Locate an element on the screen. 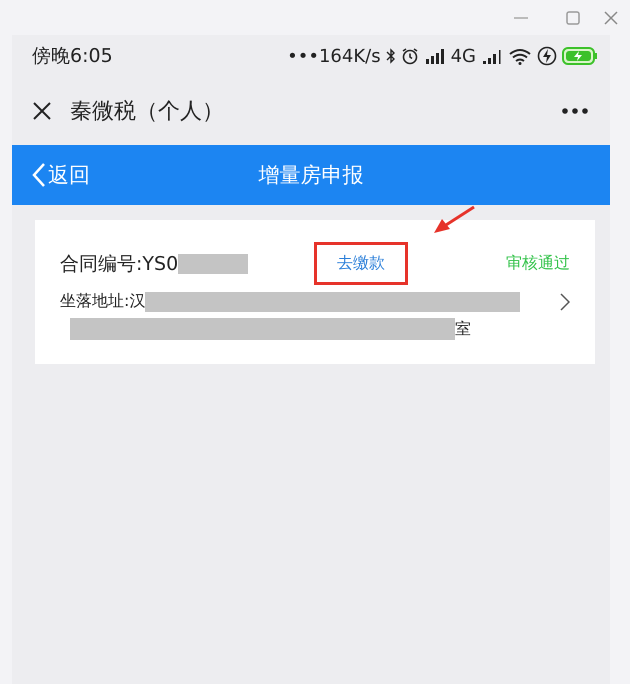  app-title: 秦微税（个人） is located at coordinates (147, 112).